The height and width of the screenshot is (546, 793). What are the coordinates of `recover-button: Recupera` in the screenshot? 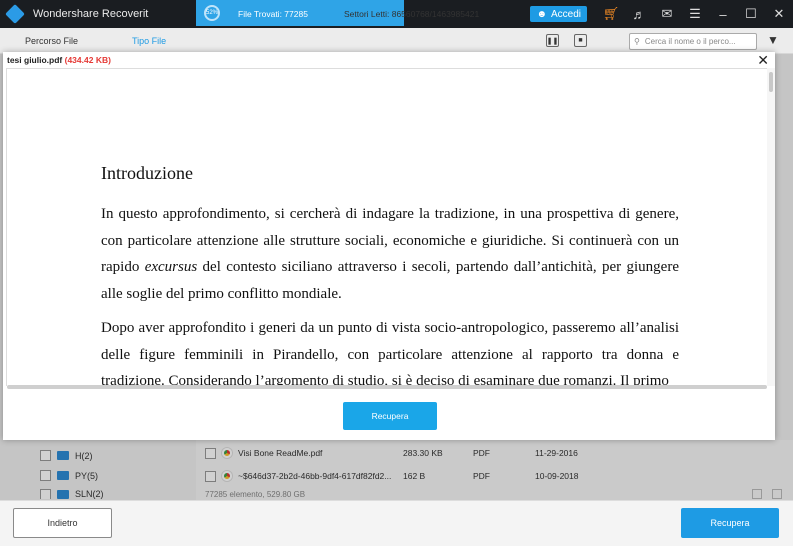 It's located at (730, 523).